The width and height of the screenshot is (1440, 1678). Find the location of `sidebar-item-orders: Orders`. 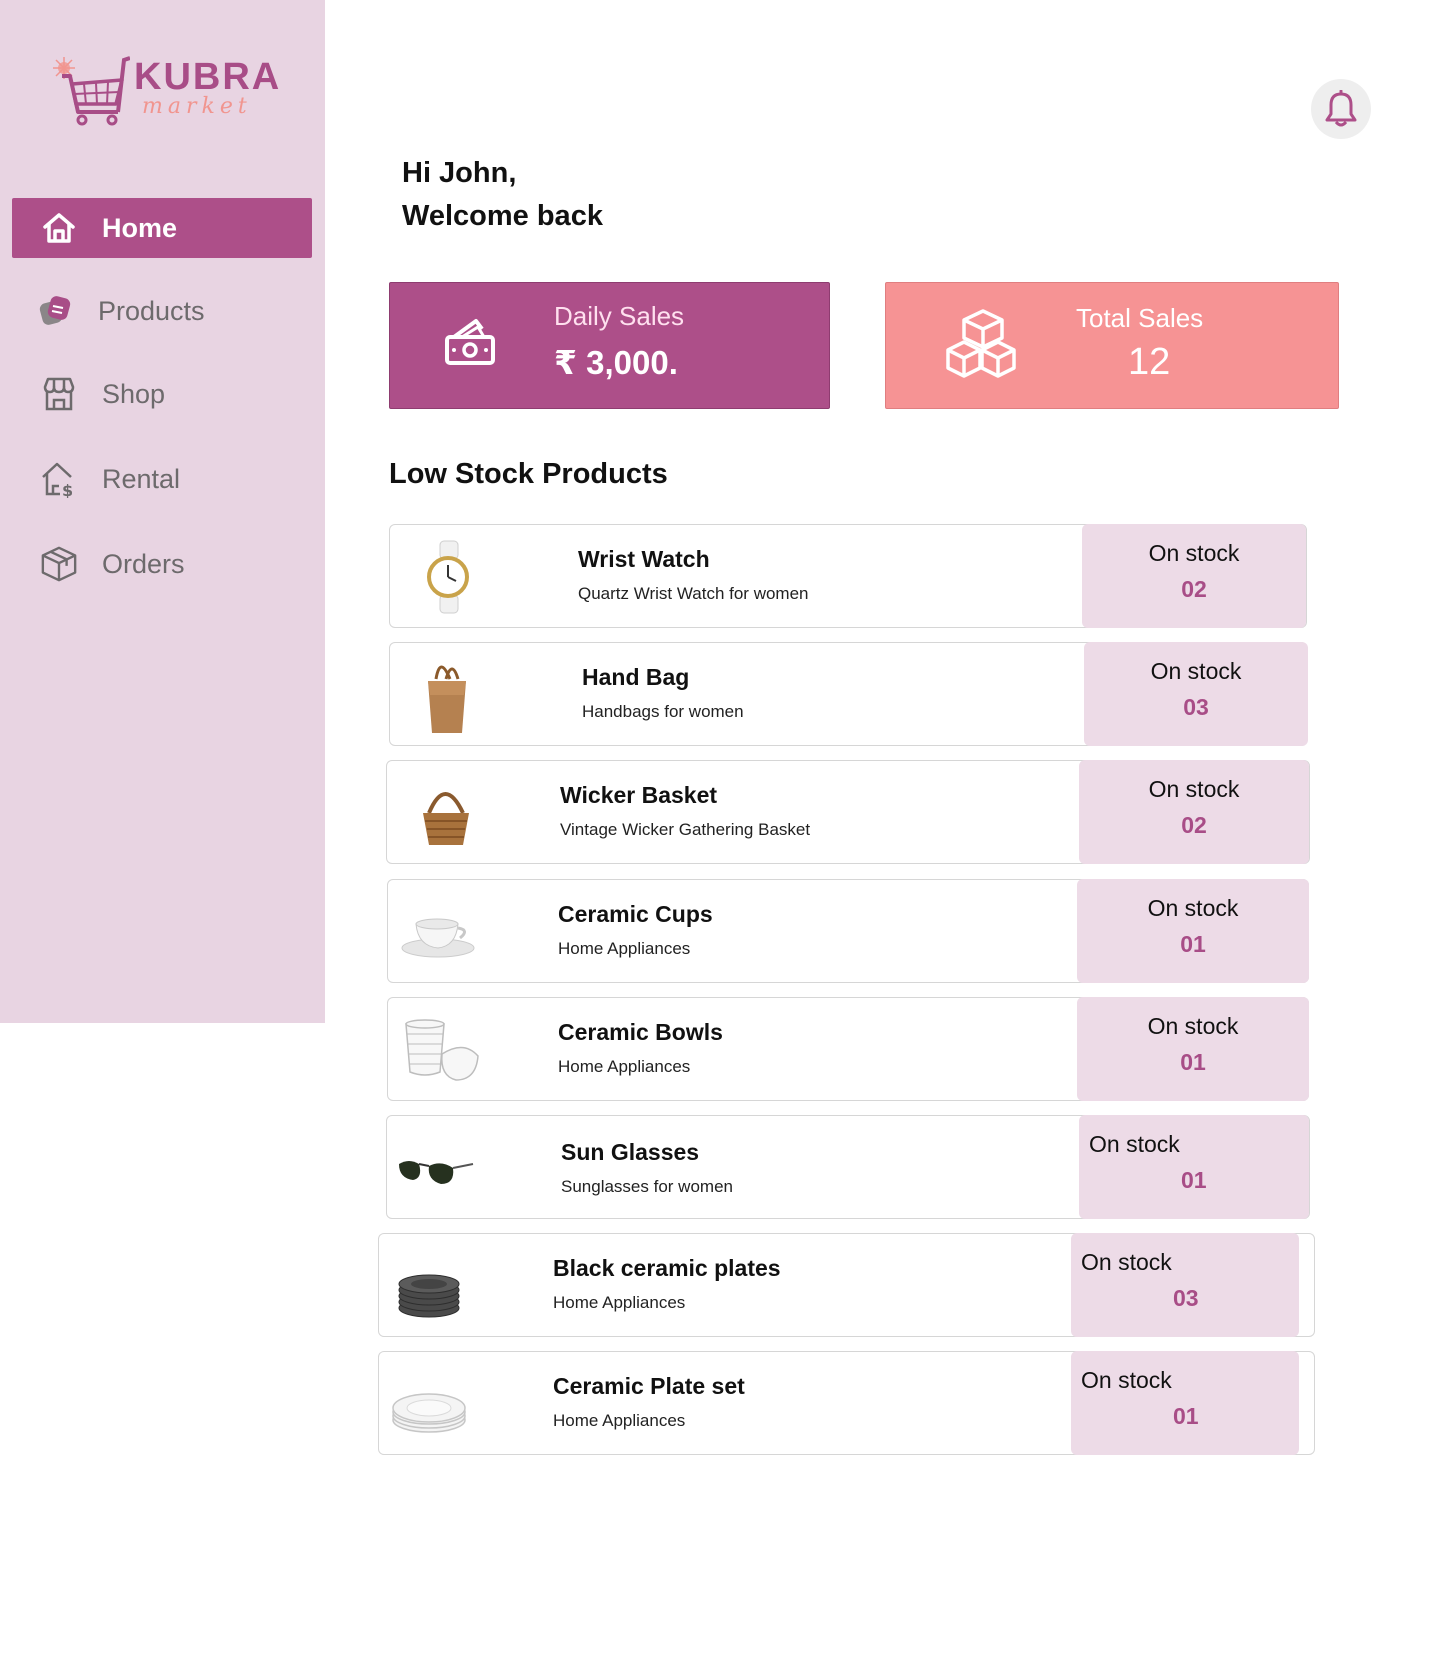

sidebar-item-orders: Orders is located at coordinates (162, 564).